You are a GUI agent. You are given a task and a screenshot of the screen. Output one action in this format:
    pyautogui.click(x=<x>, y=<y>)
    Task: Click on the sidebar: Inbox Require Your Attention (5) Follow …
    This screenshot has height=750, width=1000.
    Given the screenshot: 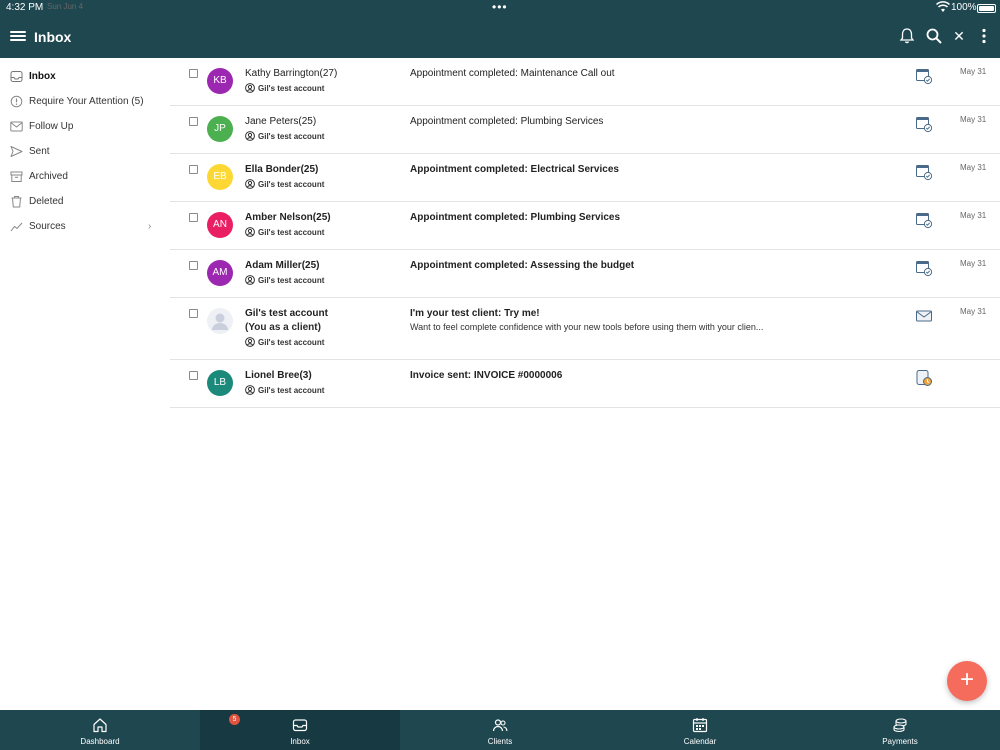 What is the action you would take?
    pyautogui.click(x=85, y=384)
    